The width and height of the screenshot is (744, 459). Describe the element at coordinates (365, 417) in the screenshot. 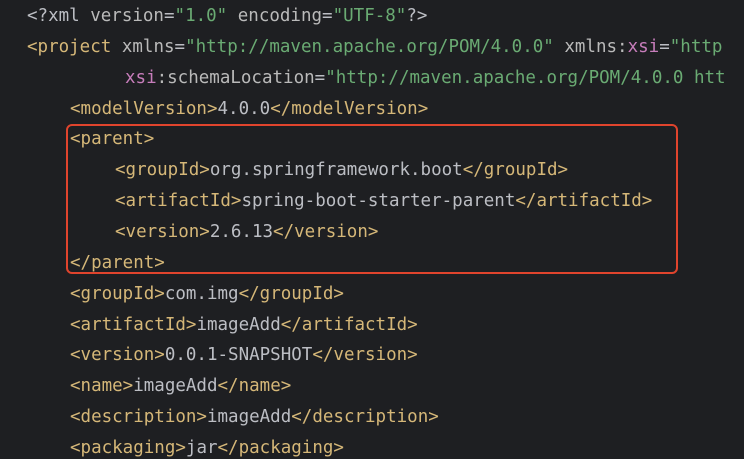

I see `description-close-tag: </description>` at that location.